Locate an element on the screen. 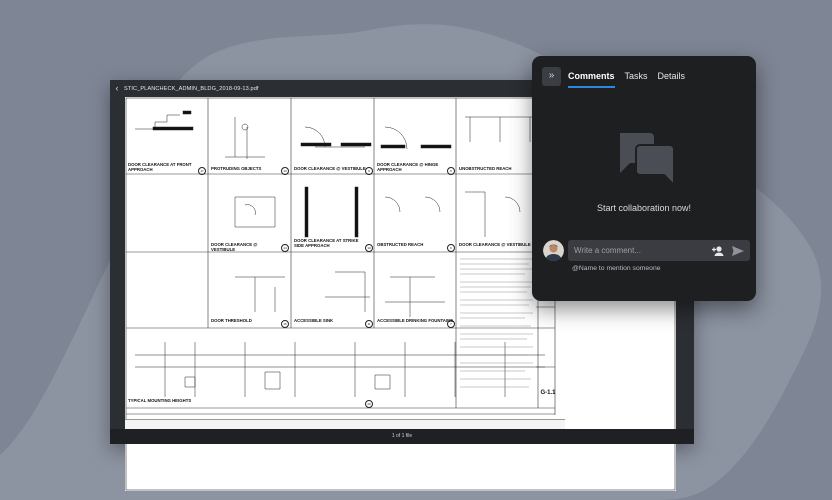 The image size is (832, 500). tab-comments: Comments is located at coordinates (591, 79).